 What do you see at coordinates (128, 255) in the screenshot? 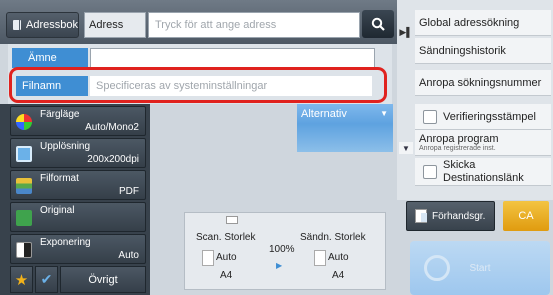
I see `setting-value: Auto` at bounding box center [128, 255].